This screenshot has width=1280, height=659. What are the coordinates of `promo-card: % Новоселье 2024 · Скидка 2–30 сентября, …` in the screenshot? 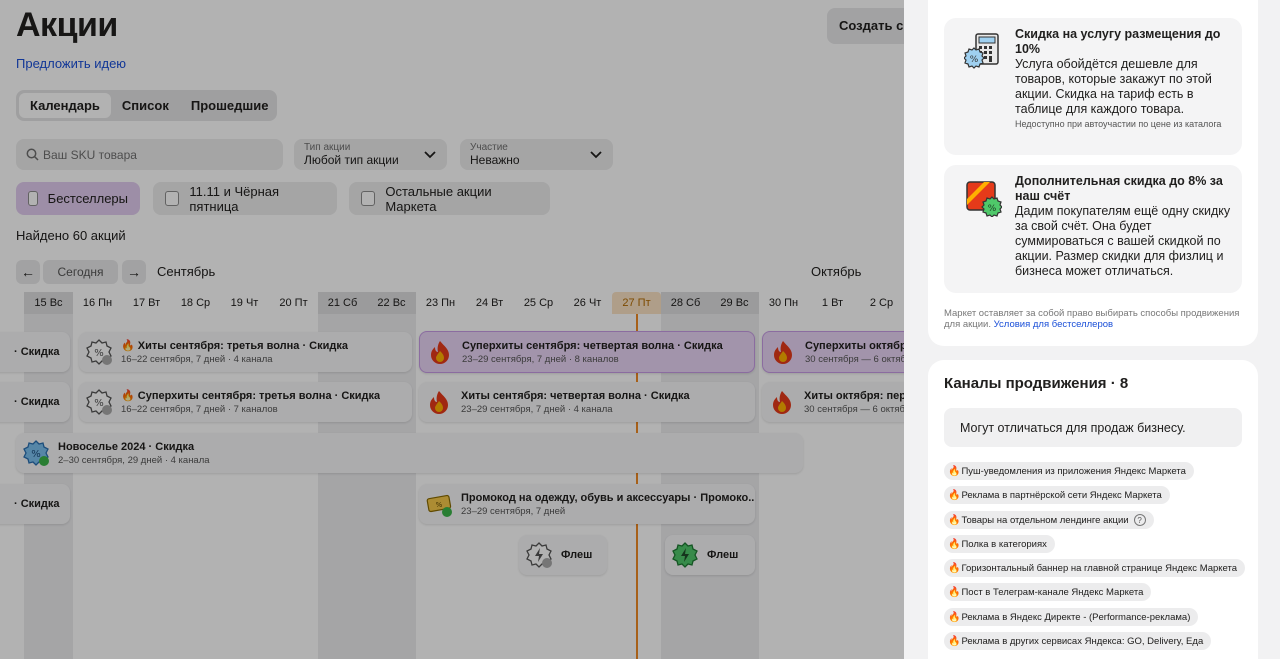 It's located at (409, 453).